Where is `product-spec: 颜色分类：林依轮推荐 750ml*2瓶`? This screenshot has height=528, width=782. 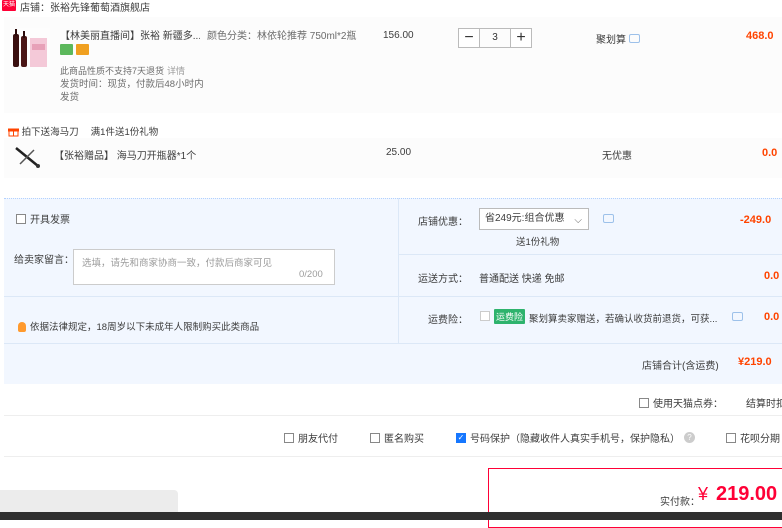
product-spec: 颜色分类：林依轮推荐 750ml*2瓶 is located at coordinates (282, 36).